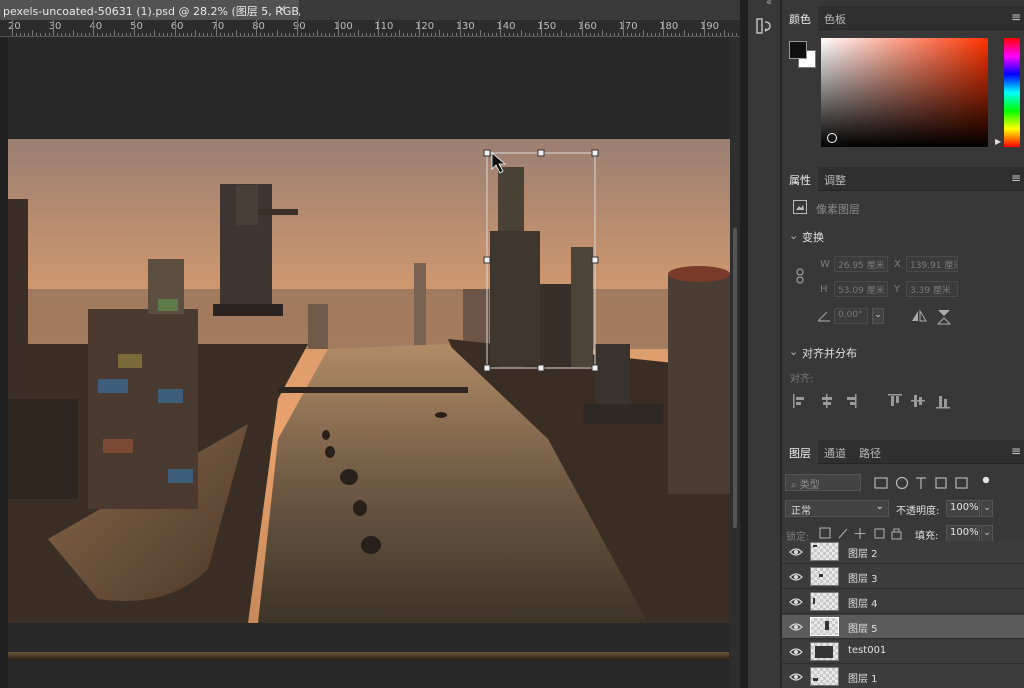 The image size is (1024, 688). Describe the element at coordinates (863, 677) in the screenshot. I see `layer-name: 图层 1` at that location.